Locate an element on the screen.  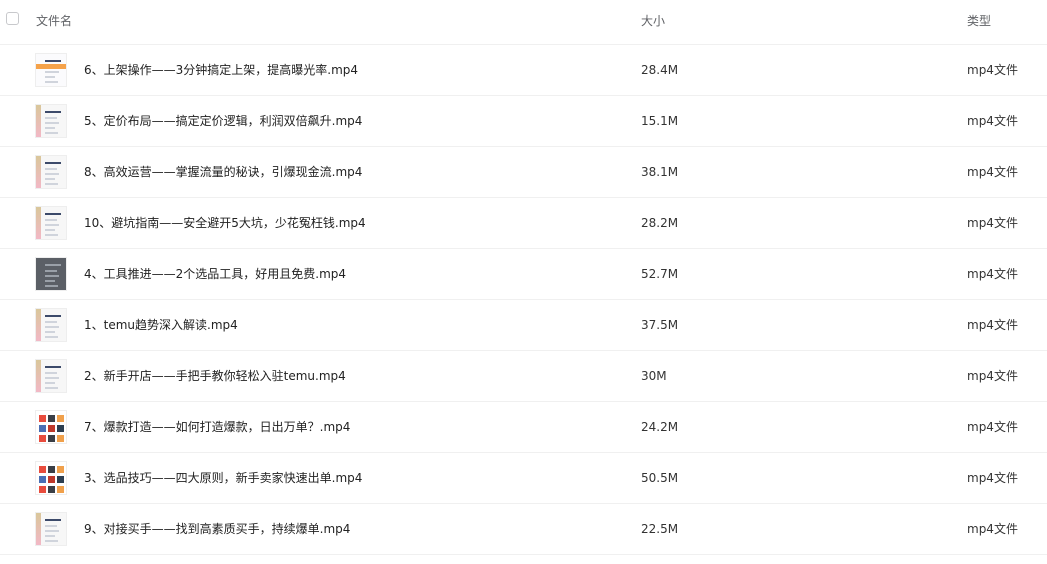
file-size: 28.2M is located at coordinates (660, 223).